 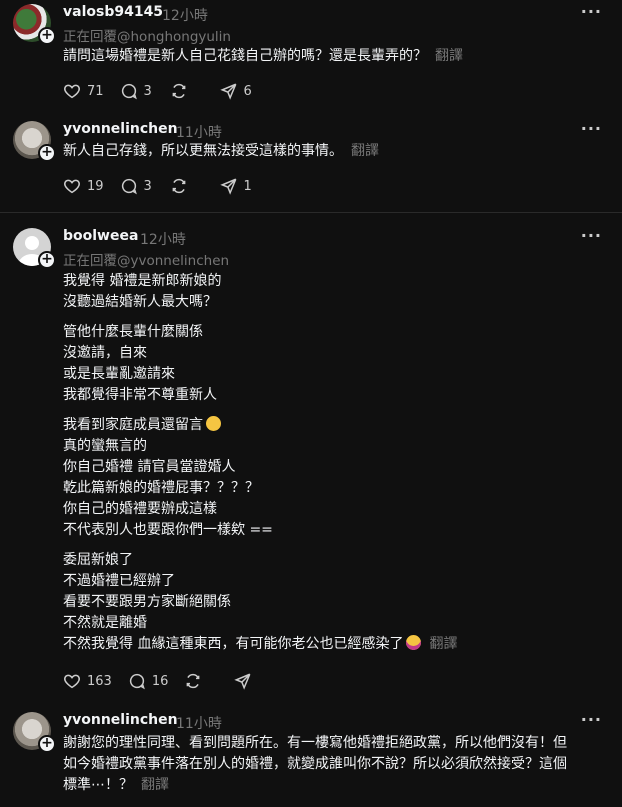 What do you see at coordinates (99, 681) in the screenshot?
I see `like-count: 163` at bounding box center [99, 681].